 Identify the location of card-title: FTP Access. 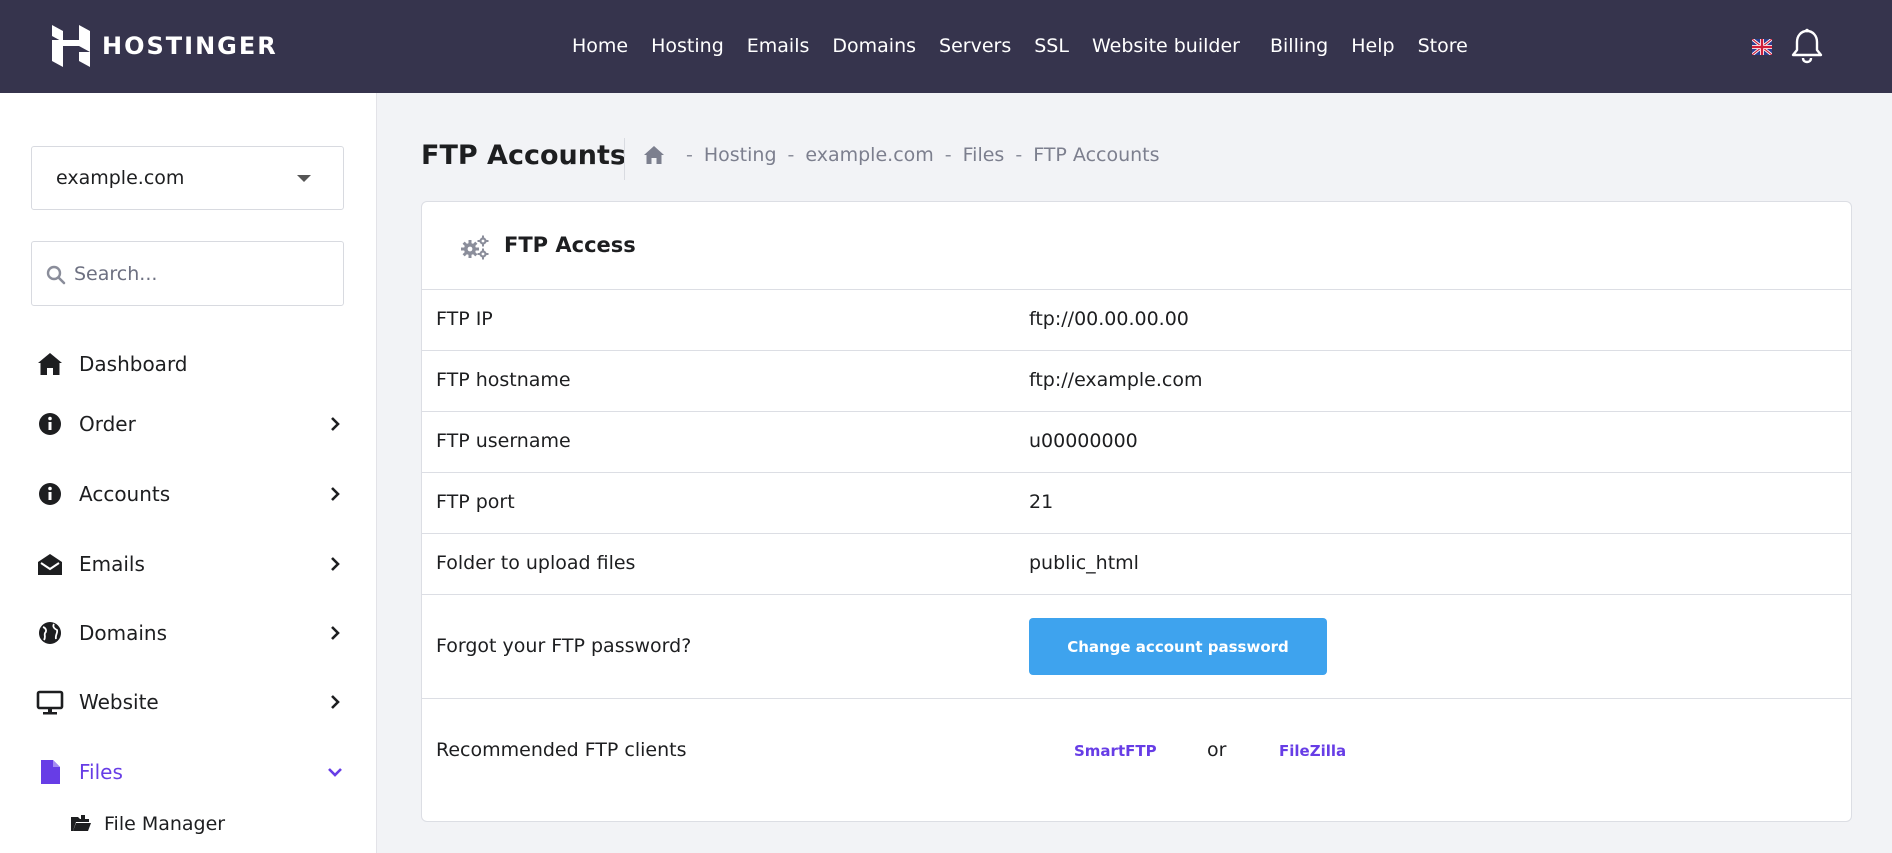
(570, 245).